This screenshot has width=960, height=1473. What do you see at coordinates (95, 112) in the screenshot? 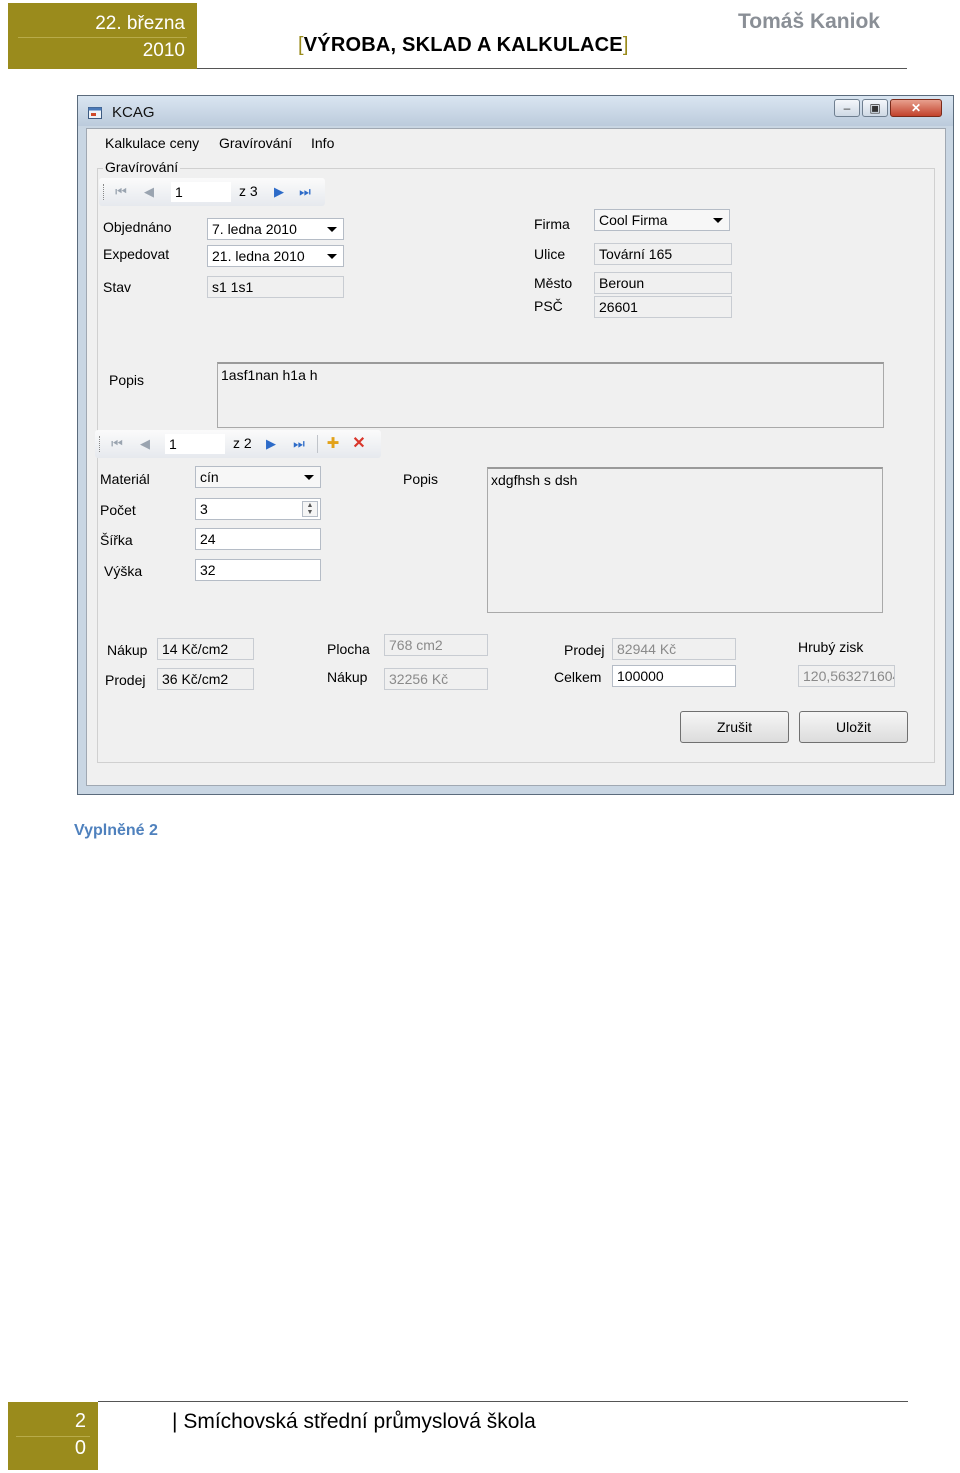
I see `app-window-icon` at bounding box center [95, 112].